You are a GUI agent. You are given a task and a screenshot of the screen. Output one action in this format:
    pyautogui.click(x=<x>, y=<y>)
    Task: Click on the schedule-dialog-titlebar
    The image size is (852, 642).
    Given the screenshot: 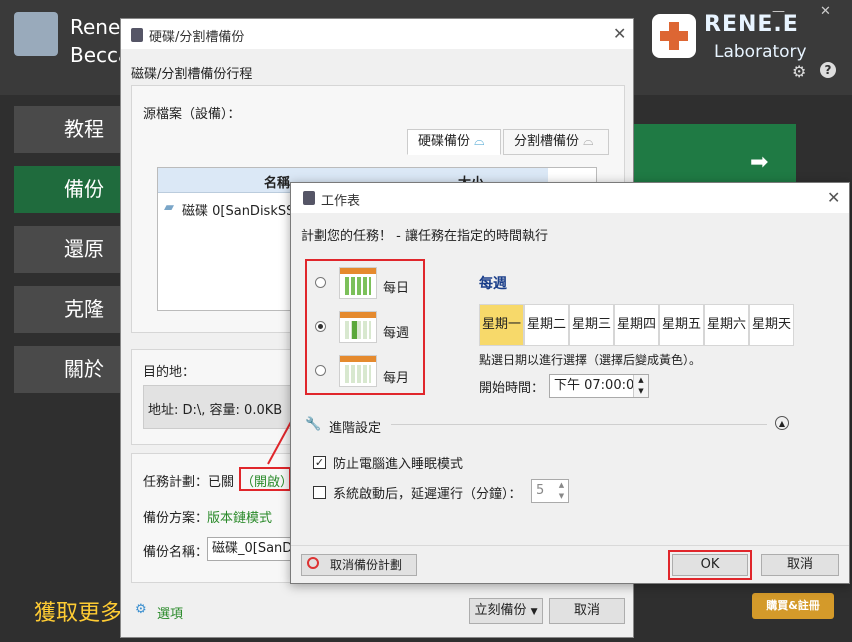 What is the action you would take?
    pyautogui.click(x=570, y=198)
    